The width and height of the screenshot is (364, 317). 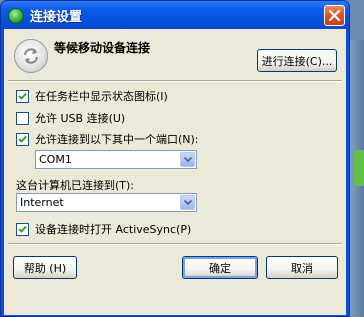 I want to click on connection-type-select: Internet, so click(x=106, y=202).